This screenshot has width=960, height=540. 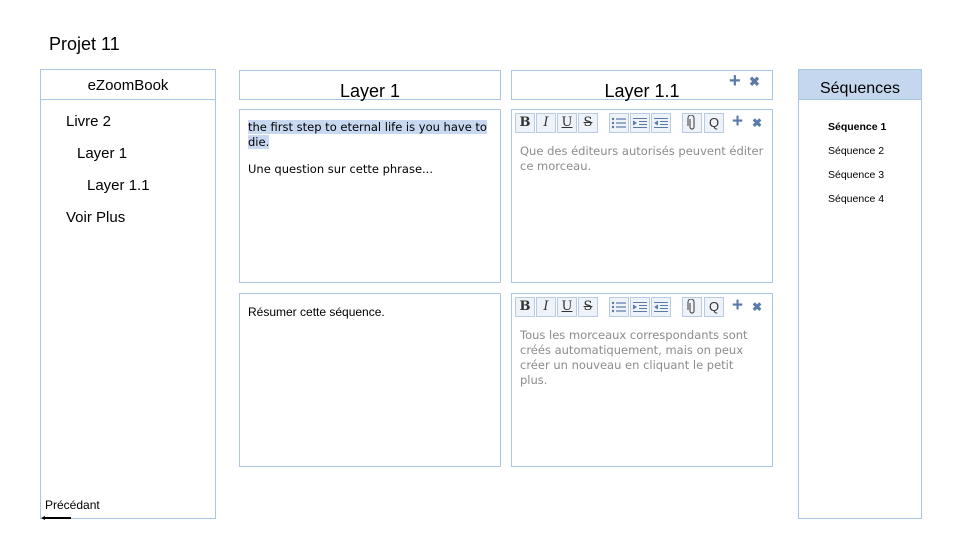 What do you see at coordinates (95, 217) in the screenshot?
I see `nav-item-voir-plus: Voir Plus` at bounding box center [95, 217].